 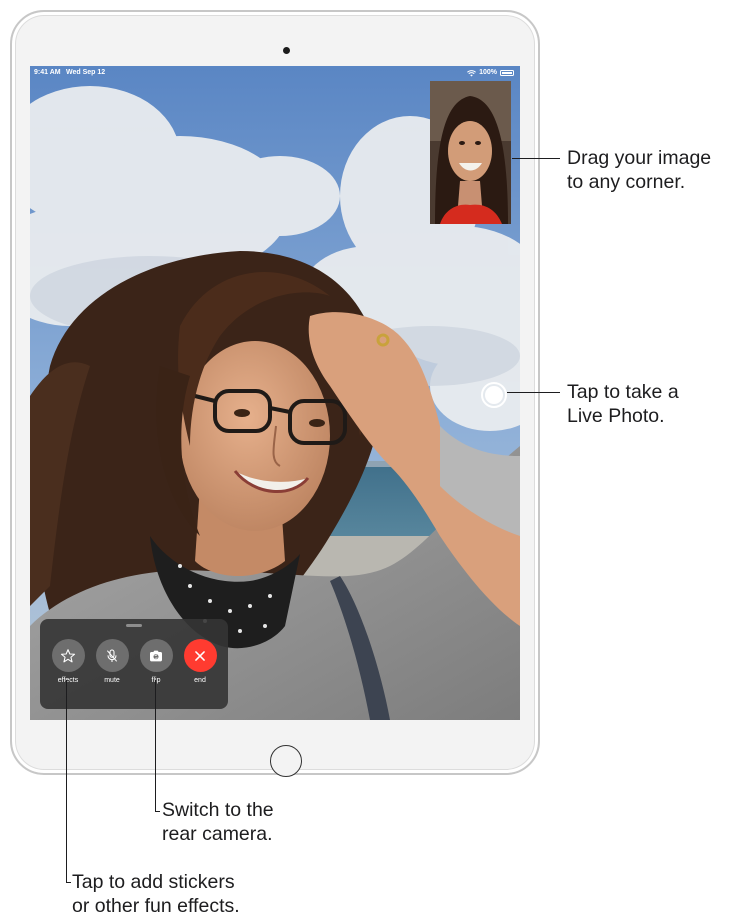 What do you see at coordinates (67, 781) in the screenshot?
I see `callout-leader-effects` at bounding box center [67, 781].